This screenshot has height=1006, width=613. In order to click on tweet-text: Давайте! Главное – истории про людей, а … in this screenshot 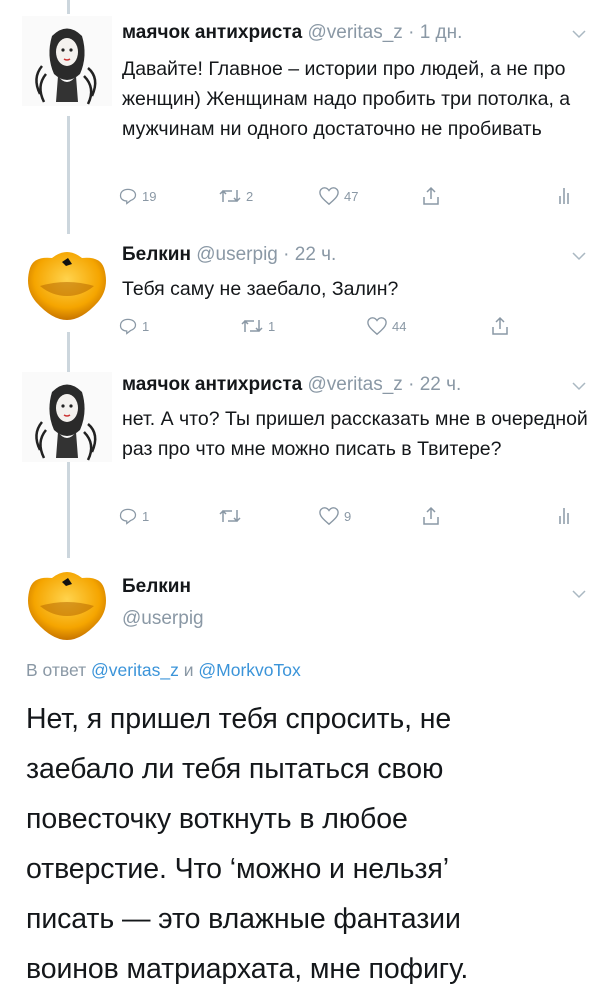, I will do `click(346, 99)`.